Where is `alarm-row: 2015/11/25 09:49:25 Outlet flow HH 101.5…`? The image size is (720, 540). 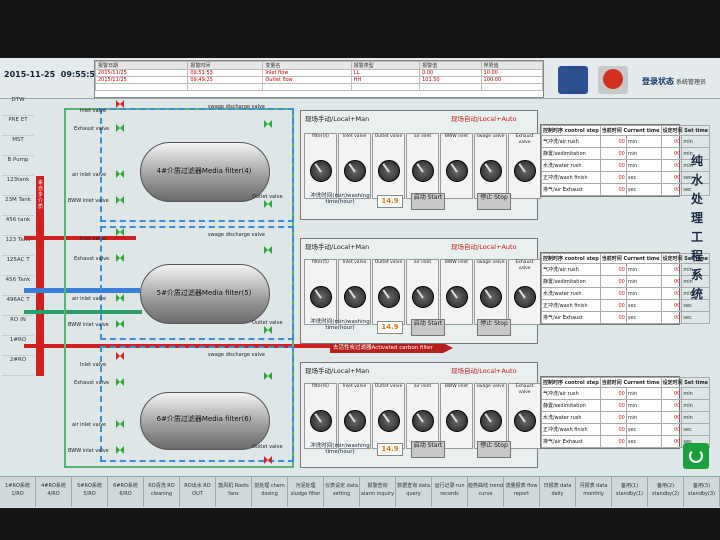 alarm-row: 2015/11/25 09:49:25 Outlet flow HH 101.5… is located at coordinates (319, 80).